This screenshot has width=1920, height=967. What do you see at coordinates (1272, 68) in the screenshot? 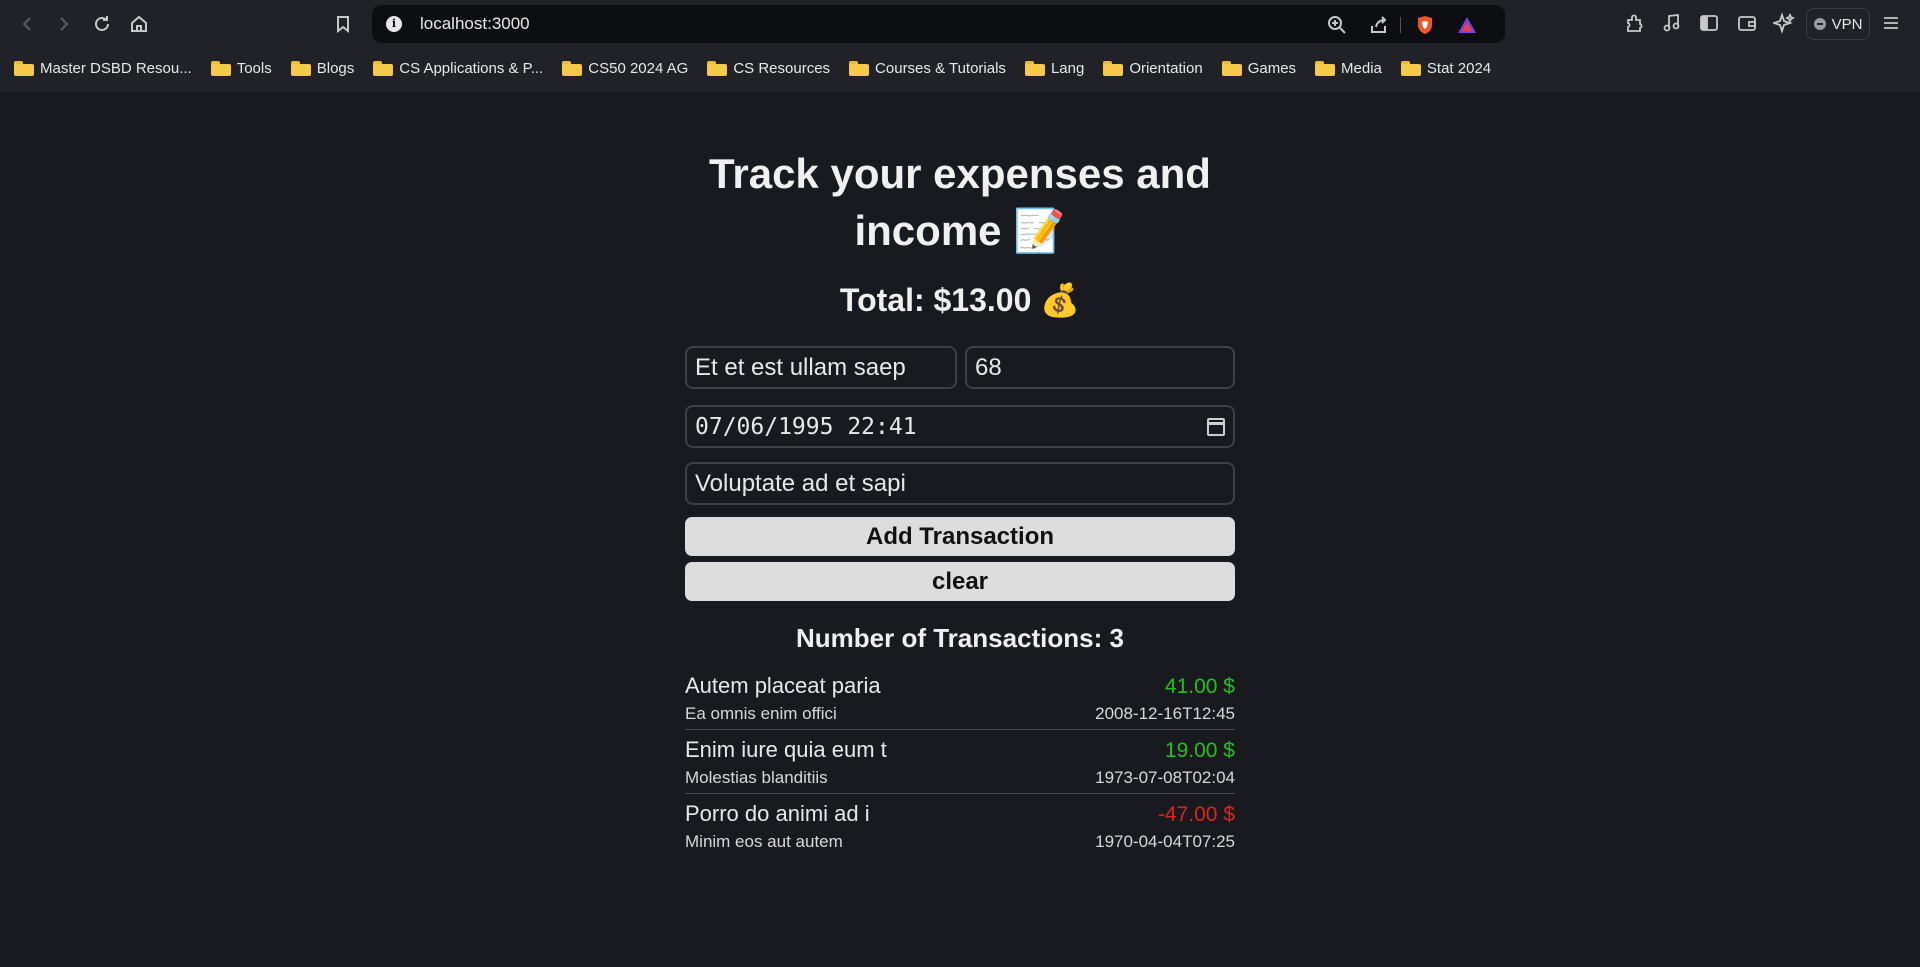
I see `bookmark-label: Games` at bounding box center [1272, 68].